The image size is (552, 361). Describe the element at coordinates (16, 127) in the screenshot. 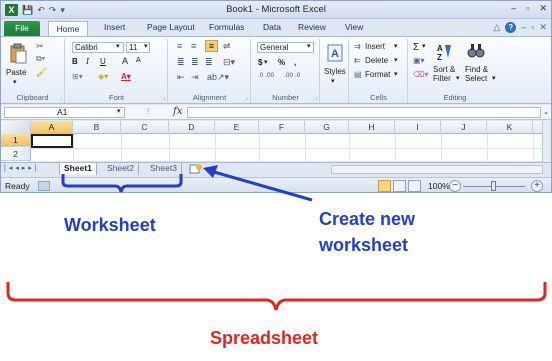

I see `select-all-corner` at that location.